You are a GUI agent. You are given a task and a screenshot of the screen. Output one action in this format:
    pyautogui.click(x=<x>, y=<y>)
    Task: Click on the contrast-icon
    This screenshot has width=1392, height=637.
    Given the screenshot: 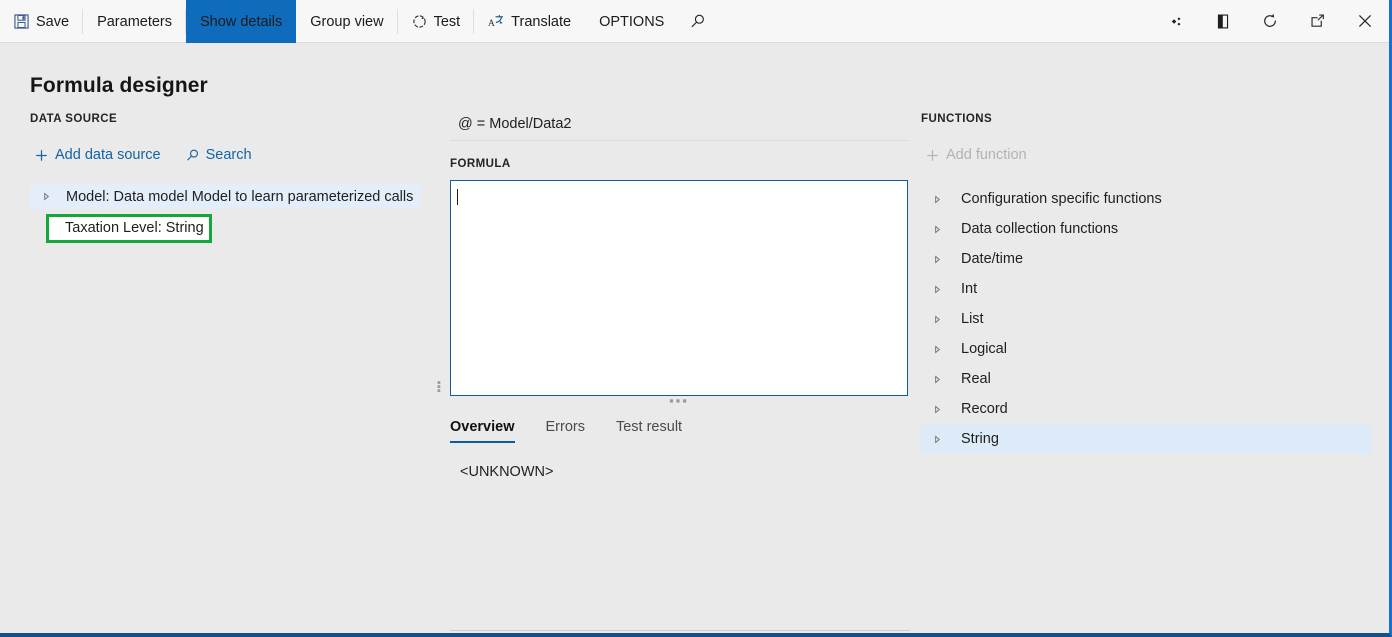 What is the action you would take?
    pyautogui.click(x=1223, y=21)
    